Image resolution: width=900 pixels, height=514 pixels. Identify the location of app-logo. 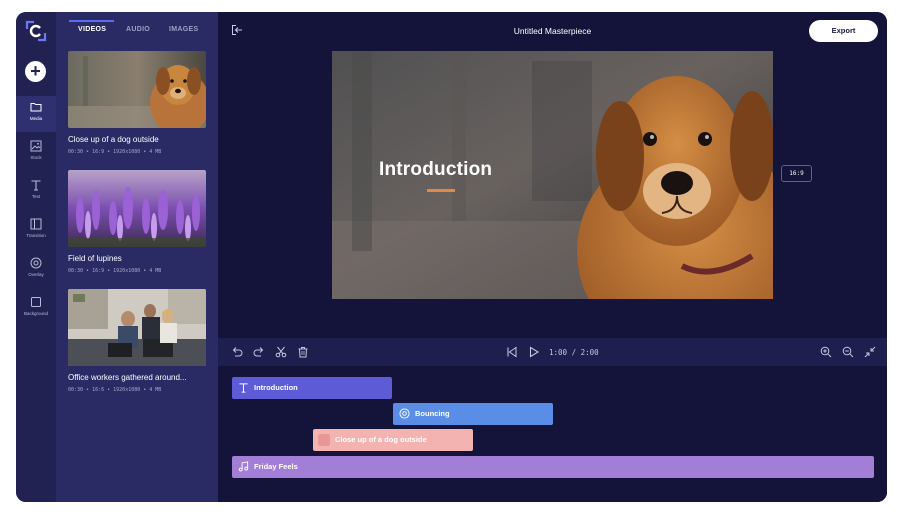
(36, 31).